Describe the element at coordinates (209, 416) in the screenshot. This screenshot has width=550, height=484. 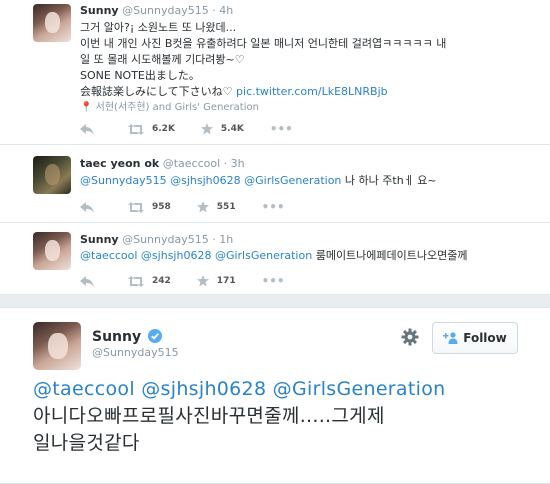
I see `featured-line-1: 아니다오빠프로필사진바꾸면줄께.....그게제` at that location.